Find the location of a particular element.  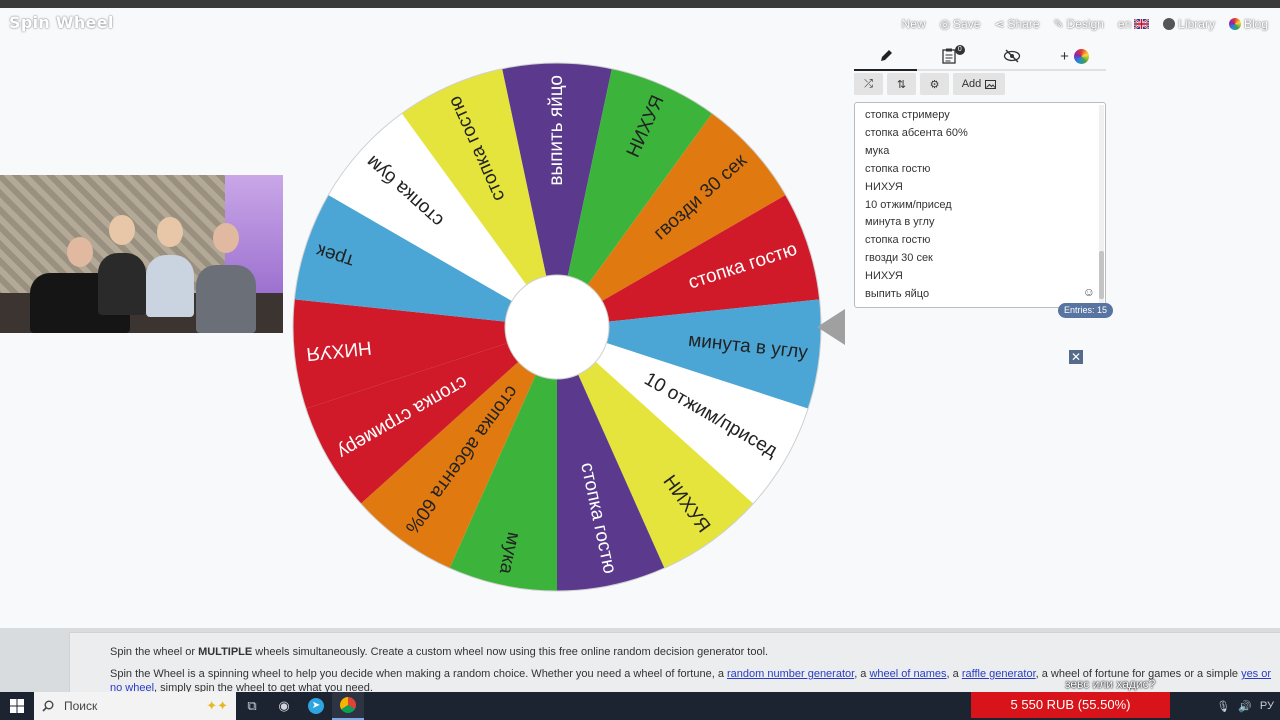

taskbar-app-telegram: ➤ is located at coordinates (316, 706).